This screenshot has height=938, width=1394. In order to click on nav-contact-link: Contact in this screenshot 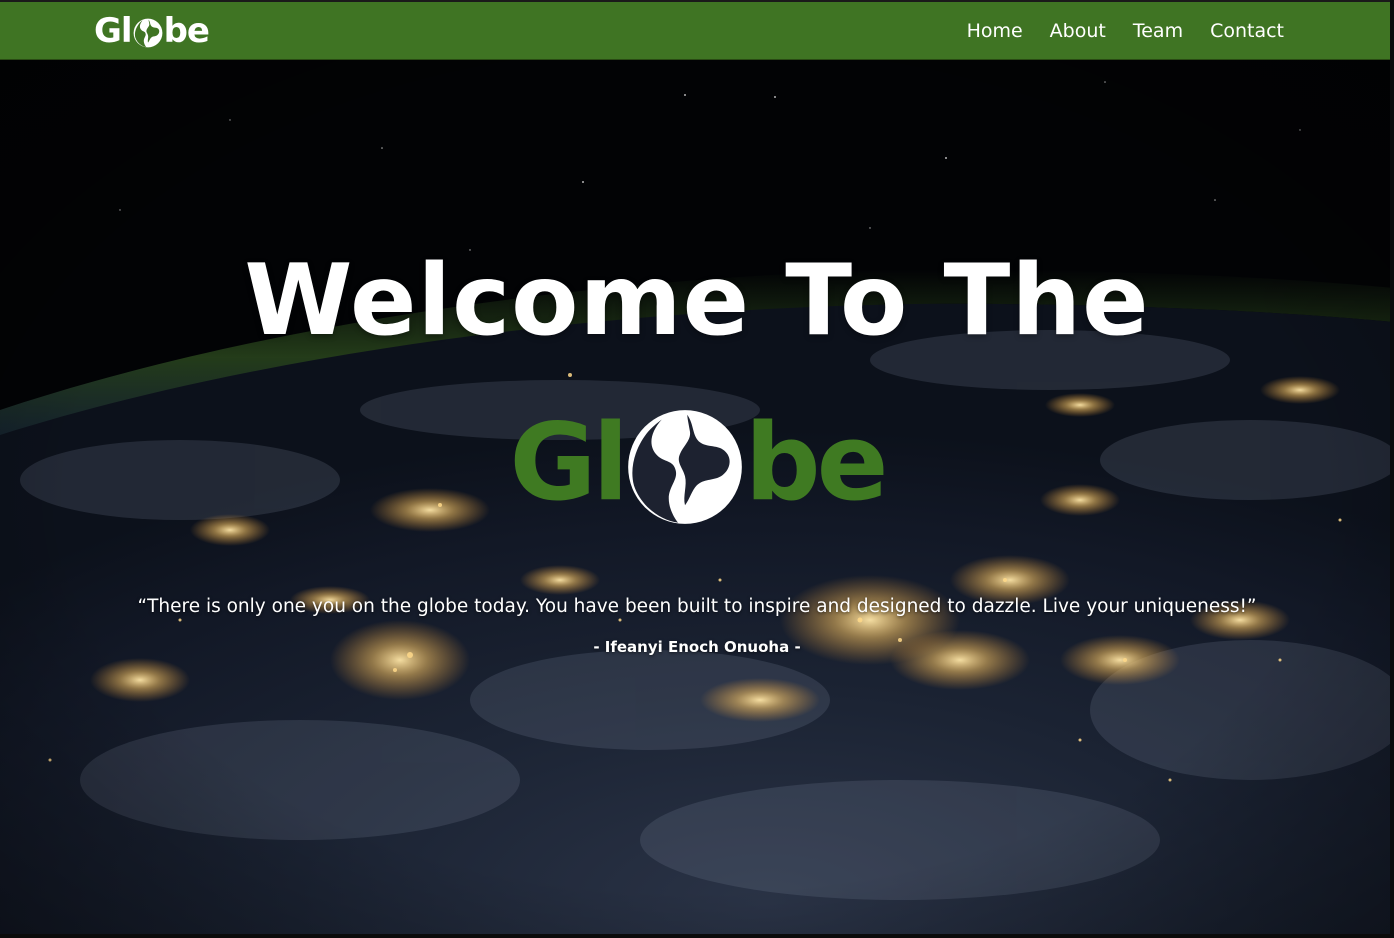, I will do `click(1247, 31)`.